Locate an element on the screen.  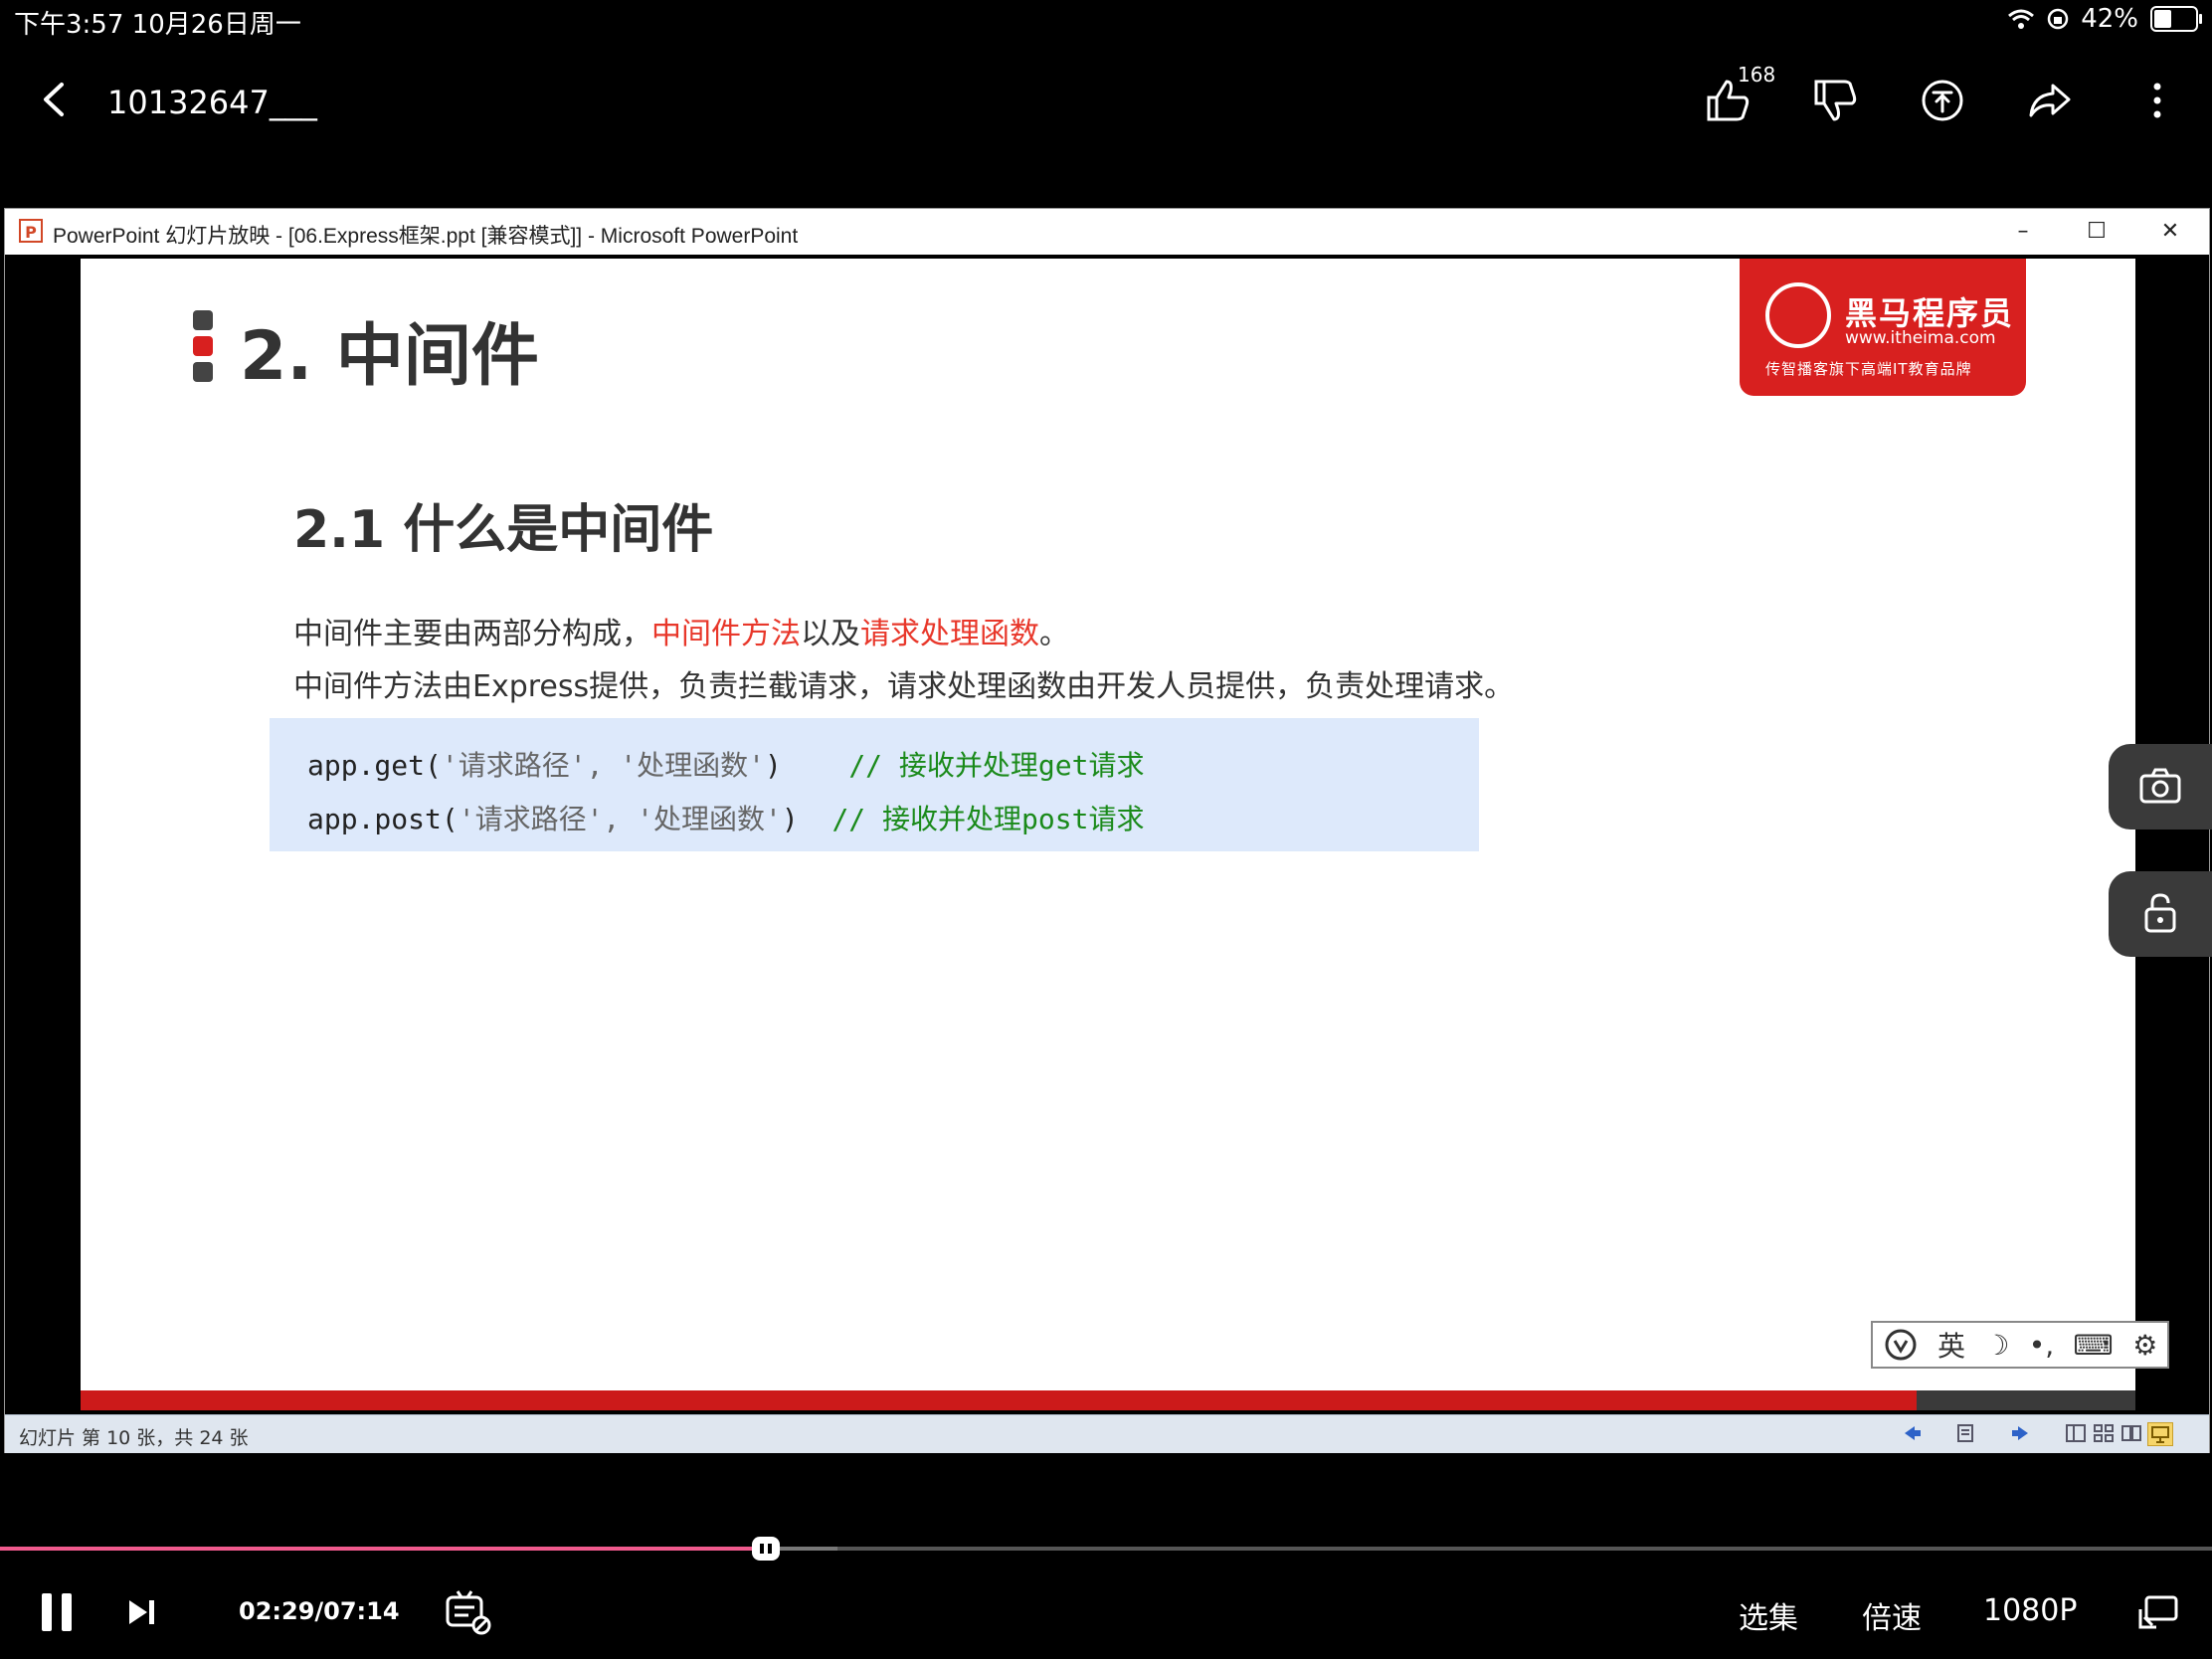
horse-logo-icon is located at coordinates (1798, 315).